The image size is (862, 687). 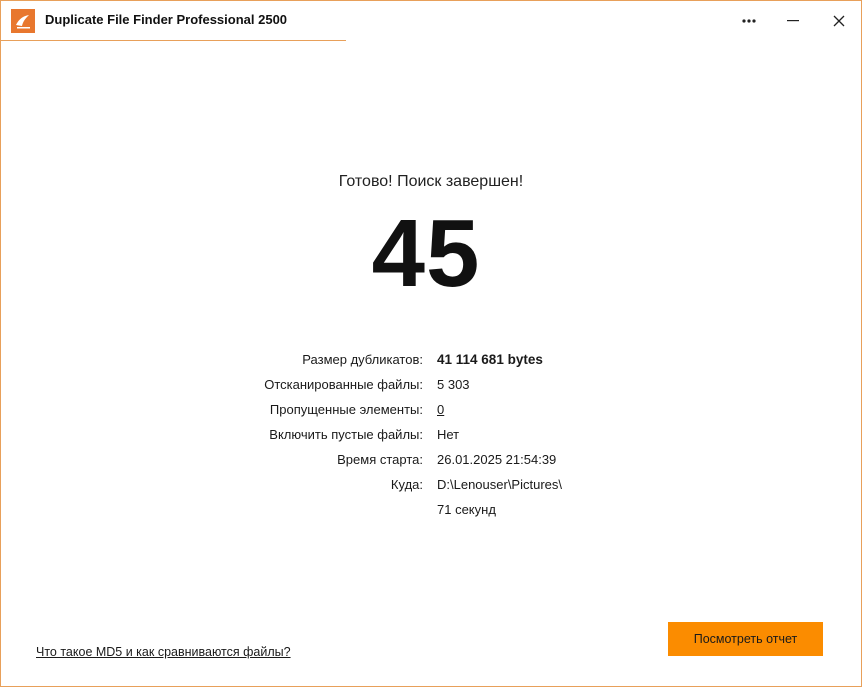 I want to click on stat-value: D:\Lenouser\Pictures\, so click(x=500, y=484).